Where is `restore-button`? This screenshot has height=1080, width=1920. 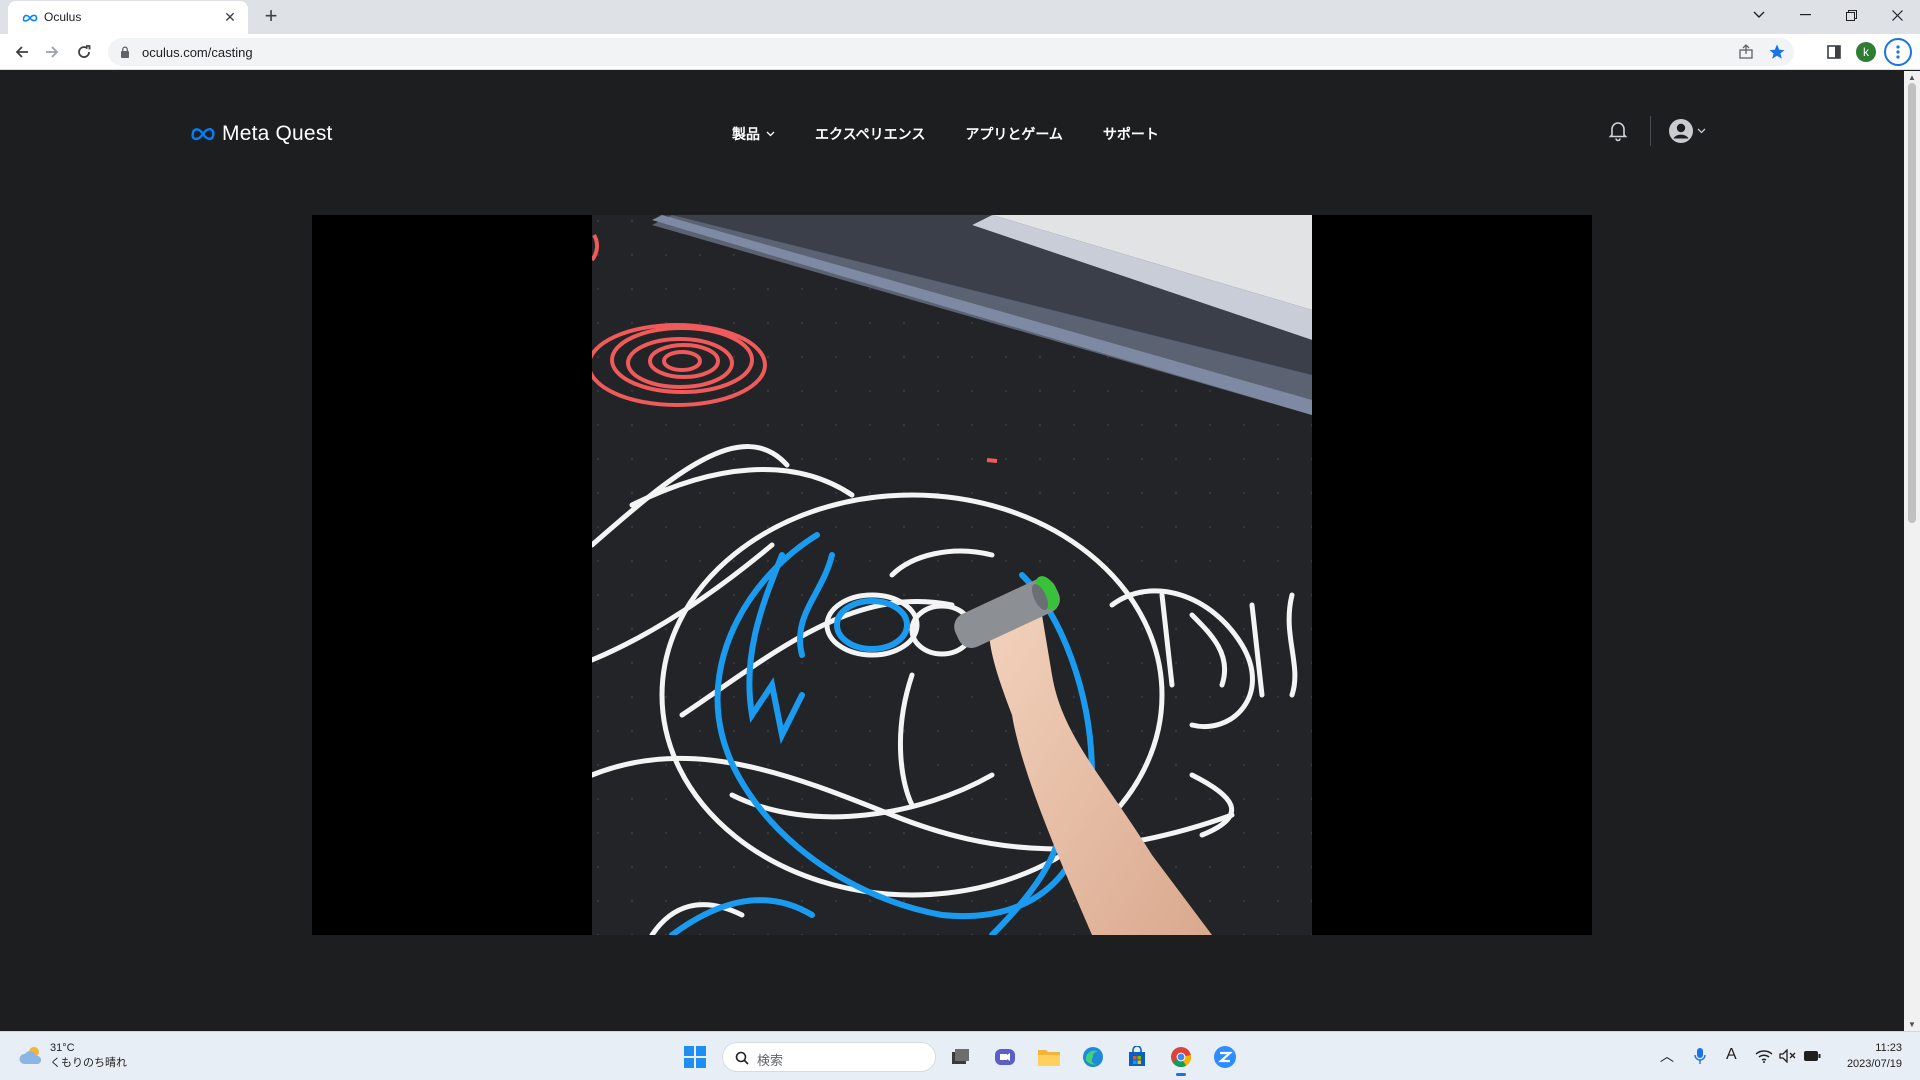
restore-button is located at coordinates (1851, 15).